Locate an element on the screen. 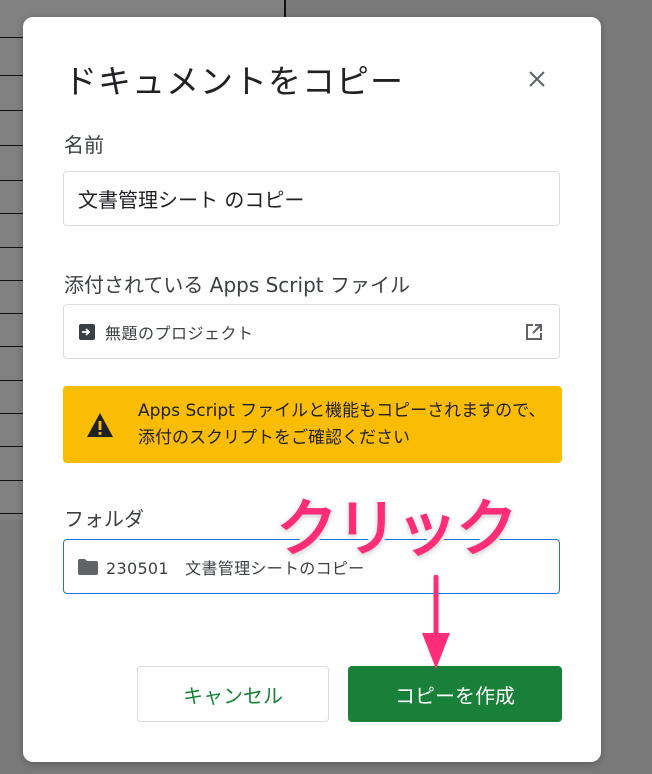 The width and height of the screenshot is (652, 774). name-input is located at coordinates (311, 198).